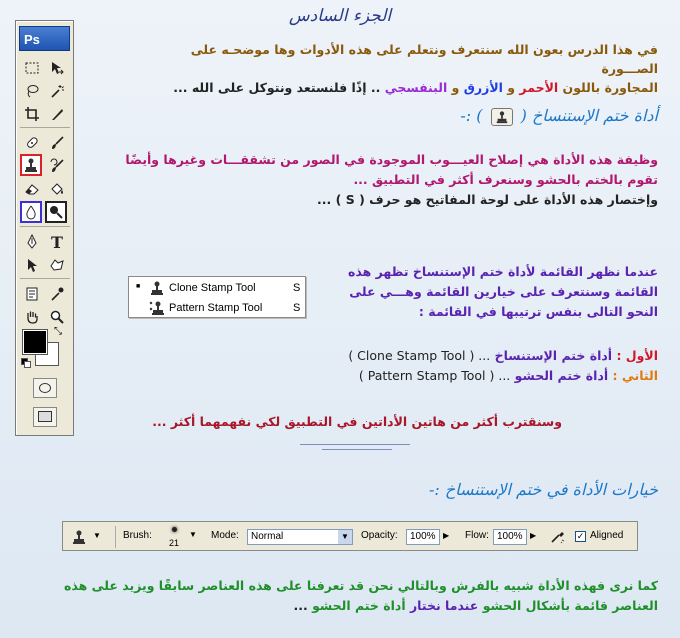 The image size is (680, 638). I want to click on marquee-tool-icon, so click(32, 68).